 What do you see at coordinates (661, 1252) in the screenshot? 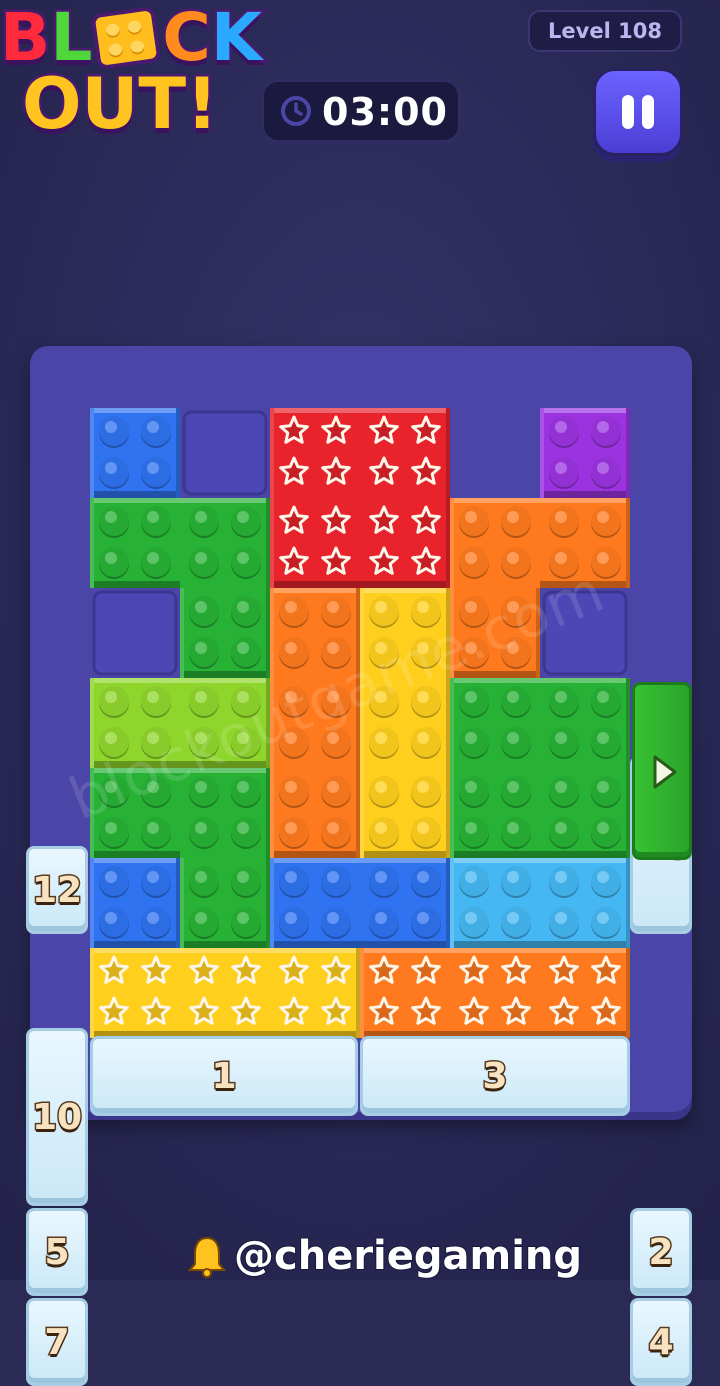
I see `exit-gate-2: 2` at bounding box center [661, 1252].